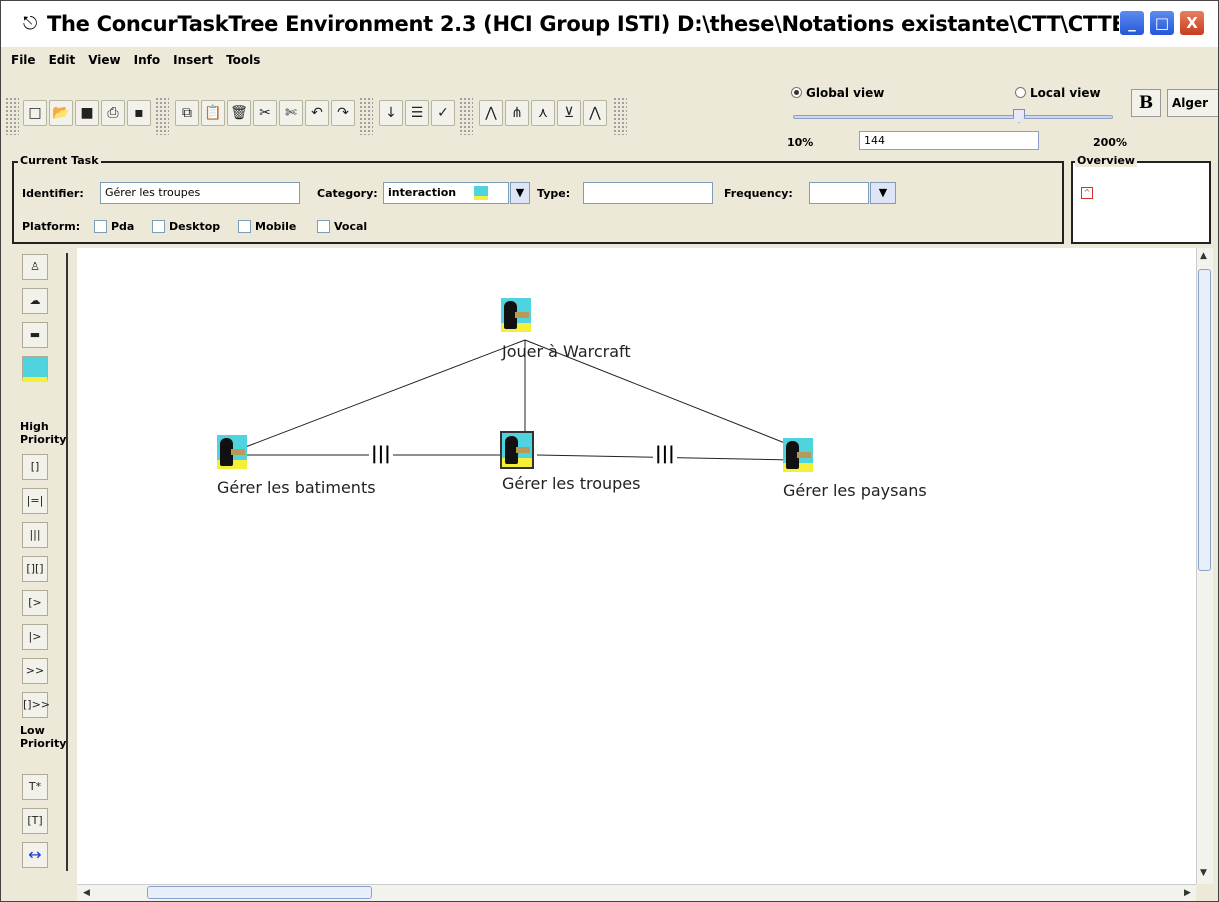 The width and height of the screenshot is (1219, 902). I want to click on overview-panel: Overview ^, so click(1141, 199).